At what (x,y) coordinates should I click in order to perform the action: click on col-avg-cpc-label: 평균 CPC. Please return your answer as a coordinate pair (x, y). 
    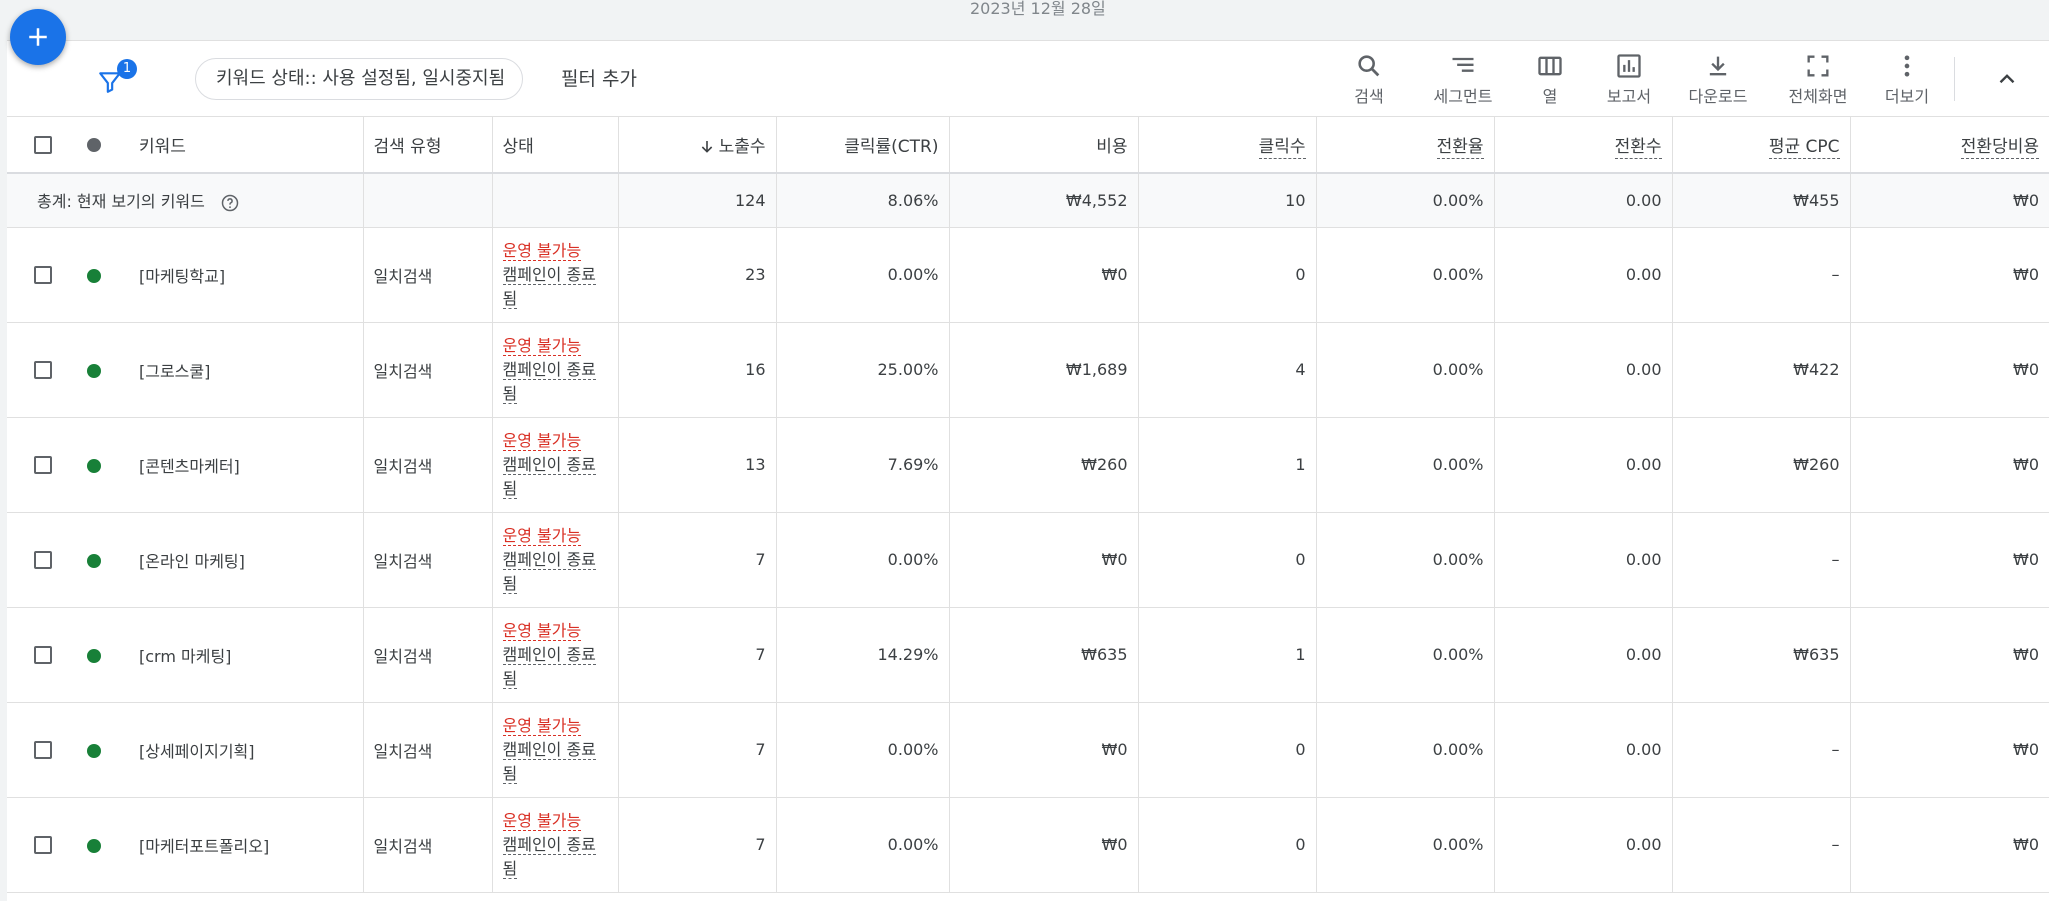
    Looking at the image, I should click on (1804, 148).